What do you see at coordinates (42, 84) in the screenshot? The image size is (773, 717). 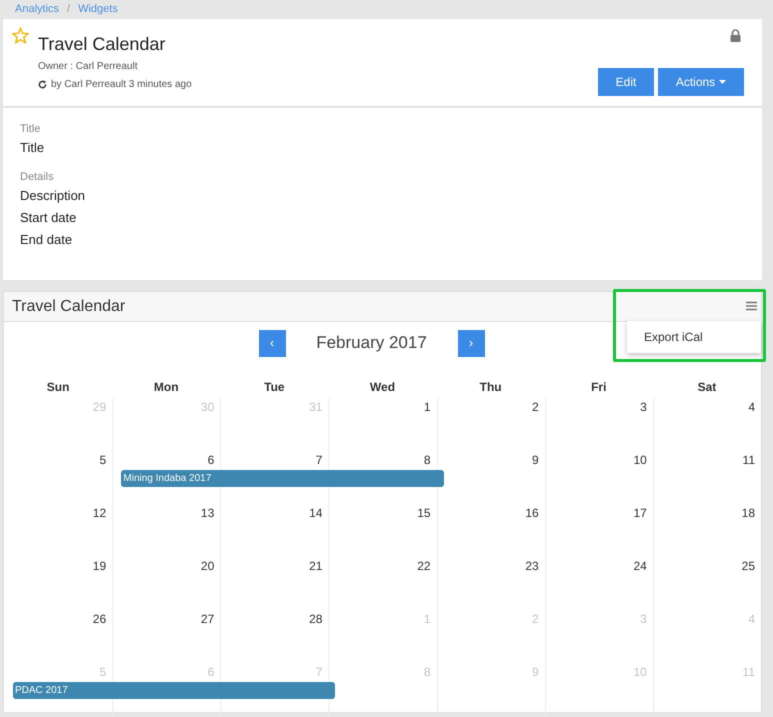 I see `refresh-icon` at bounding box center [42, 84].